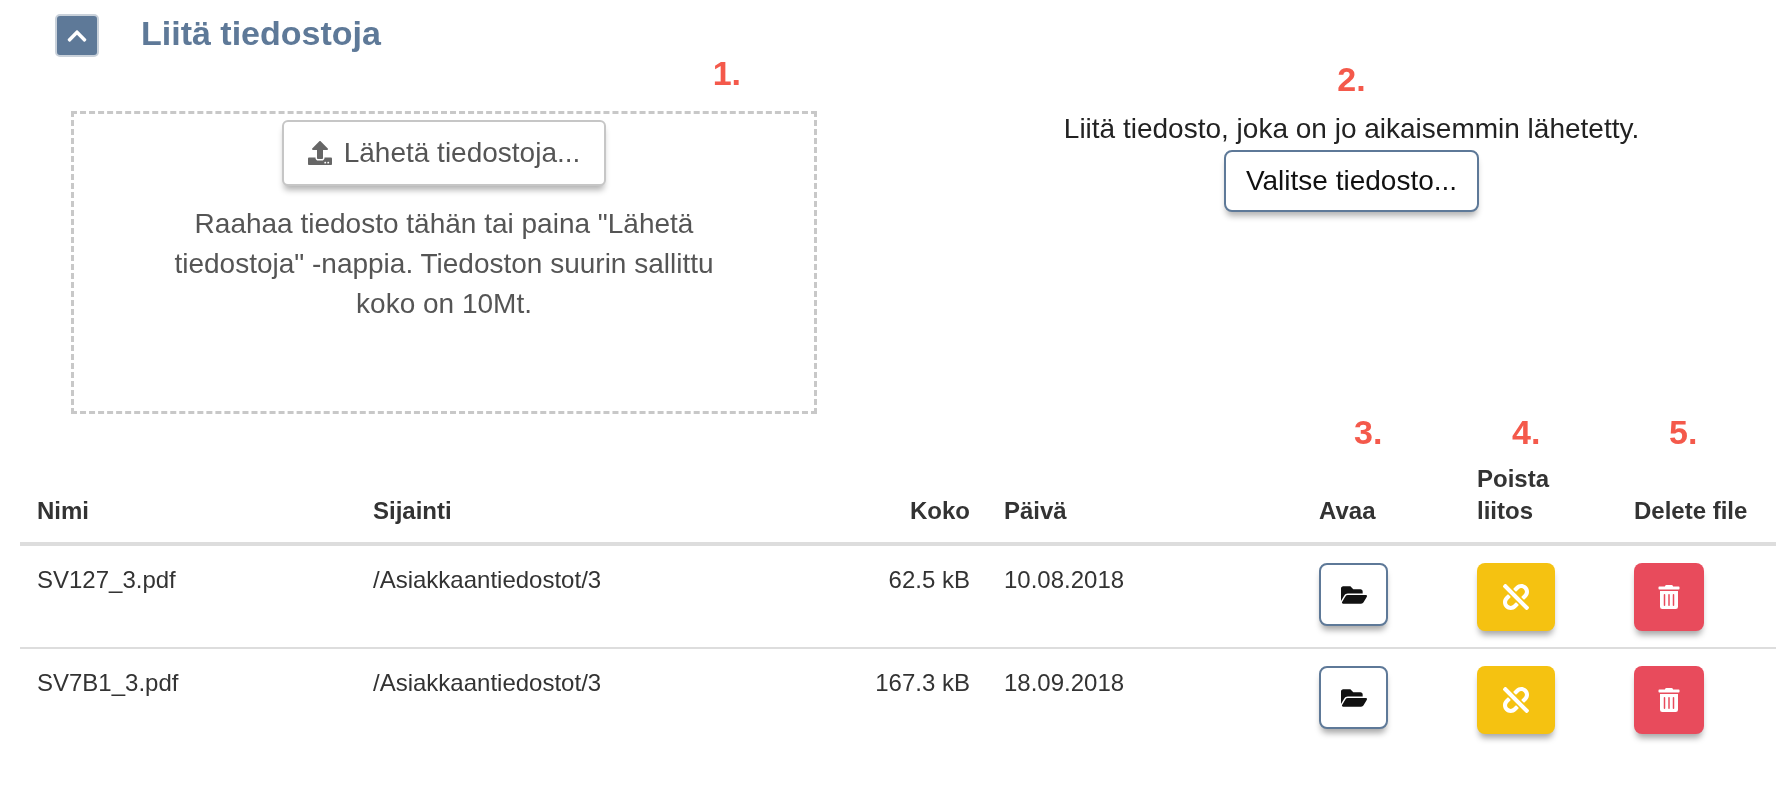 The width and height of the screenshot is (1788, 788). Describe the element at coordinates (1351, 129) in the screenshot. I see `attach-description: Liitä tiedosto, joka on jo aikaisemmin lähetetty.` at that location.